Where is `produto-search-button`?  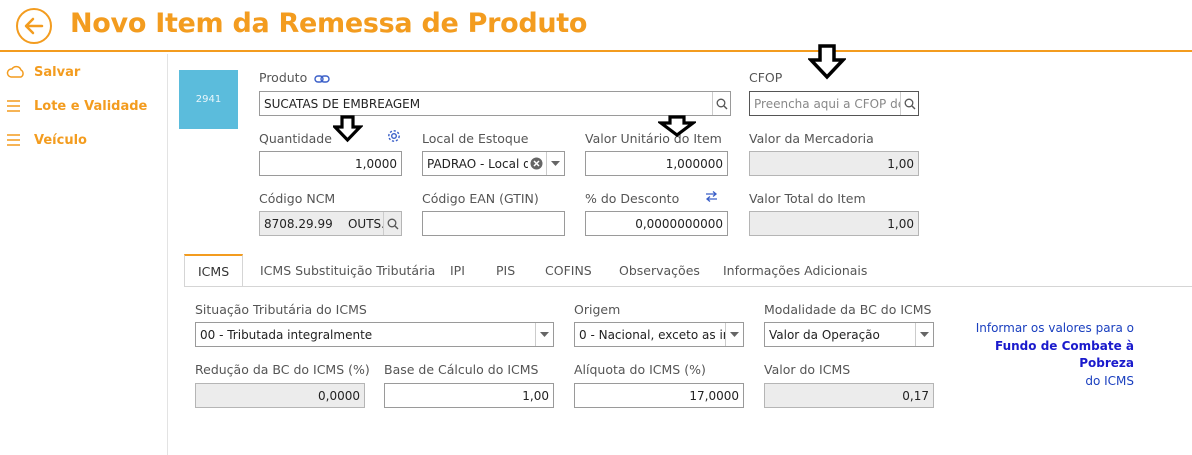
produto-search-button is located at coordinates (721, 103).